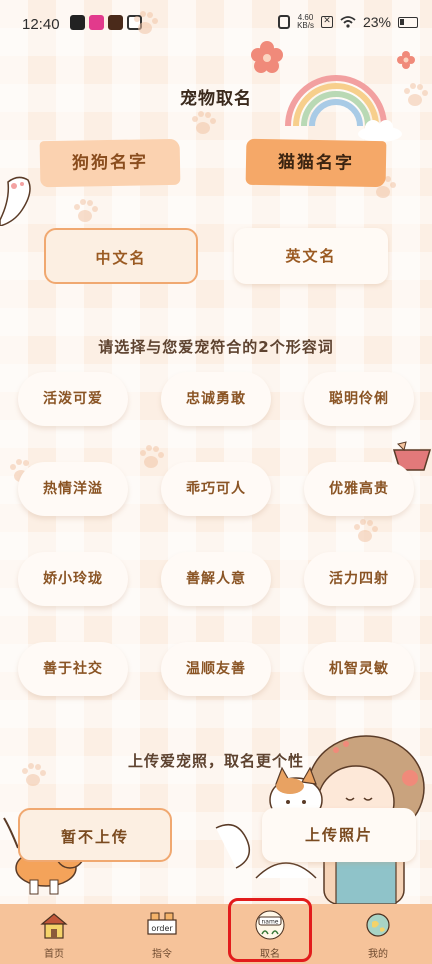  I want to click on active-tab-highlight, so click(270, 930).